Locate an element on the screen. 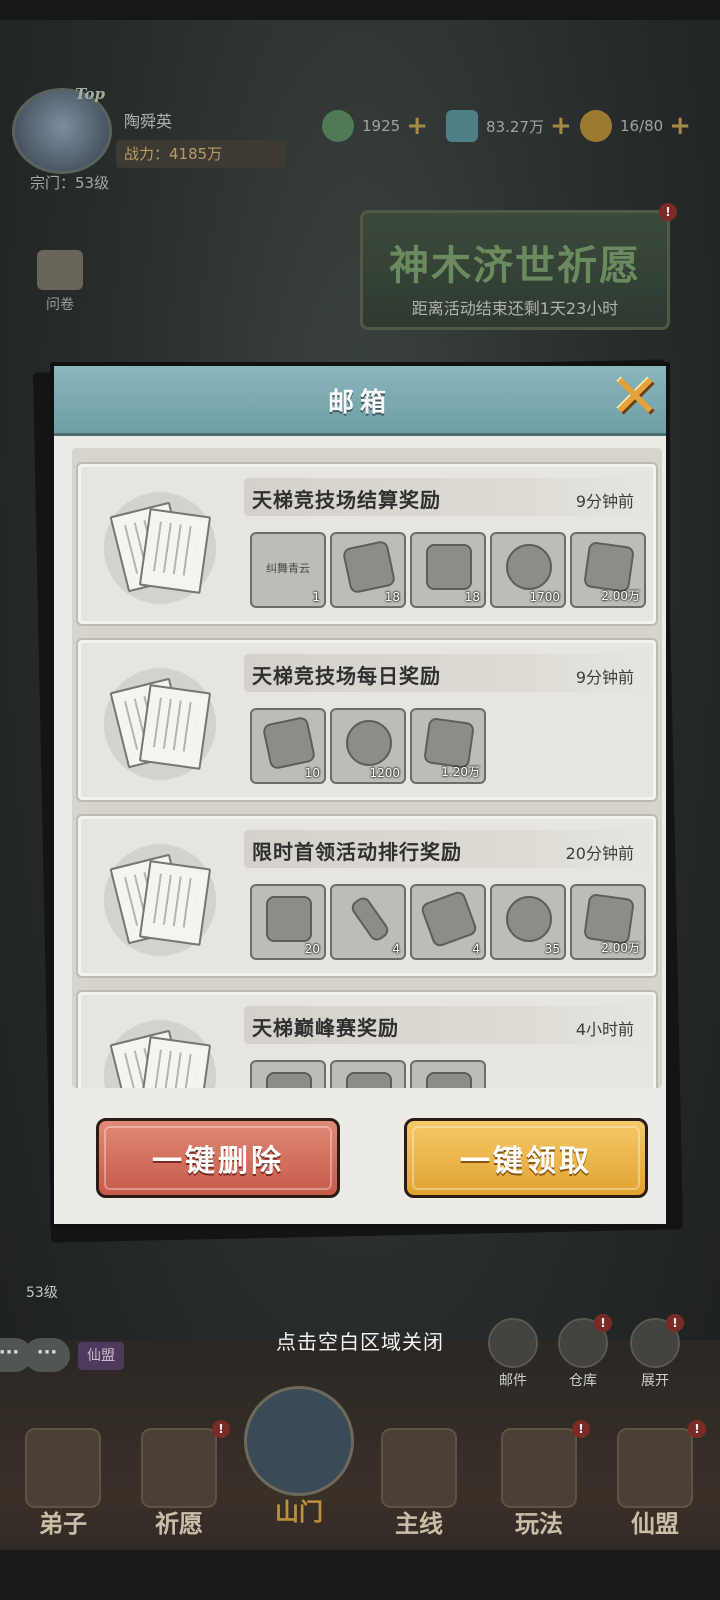 The image size is (720, 1600). bottom-nav: 弟子 祈愿 ! 山门 主线 玩法 ! 仙盟 ! is located at coordinates (360, 1468).